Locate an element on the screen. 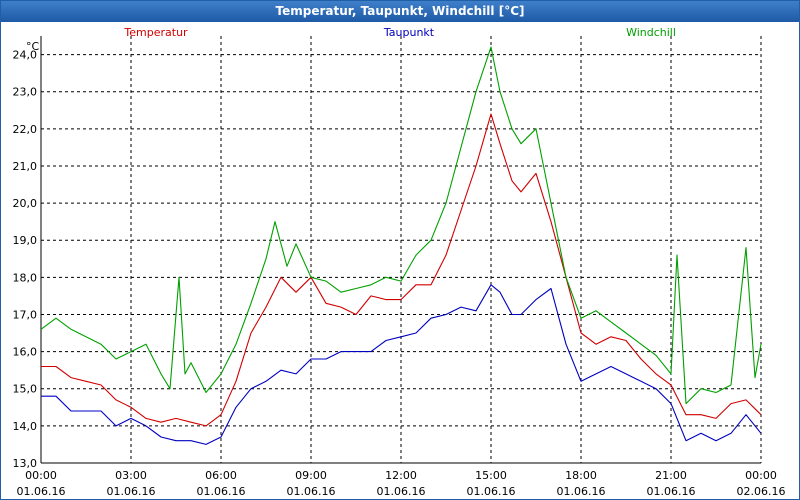  y-tick-label: 18,0 is located at coordinates (25, 277).